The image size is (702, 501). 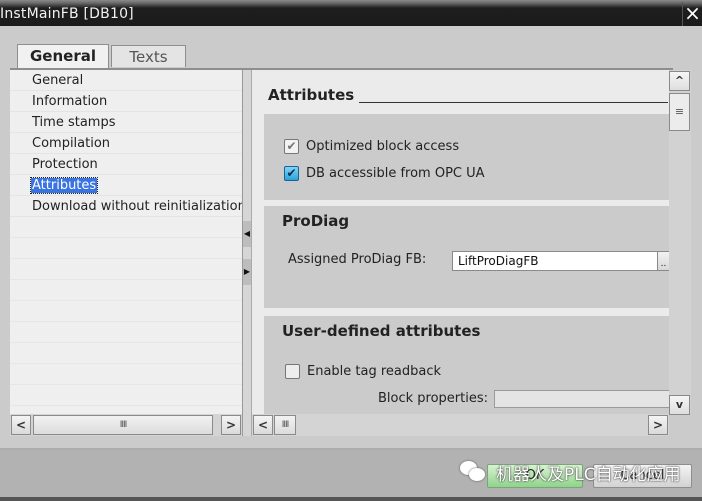 I want to click on nav-item-label: Compilation, so click(x=71, y=143).